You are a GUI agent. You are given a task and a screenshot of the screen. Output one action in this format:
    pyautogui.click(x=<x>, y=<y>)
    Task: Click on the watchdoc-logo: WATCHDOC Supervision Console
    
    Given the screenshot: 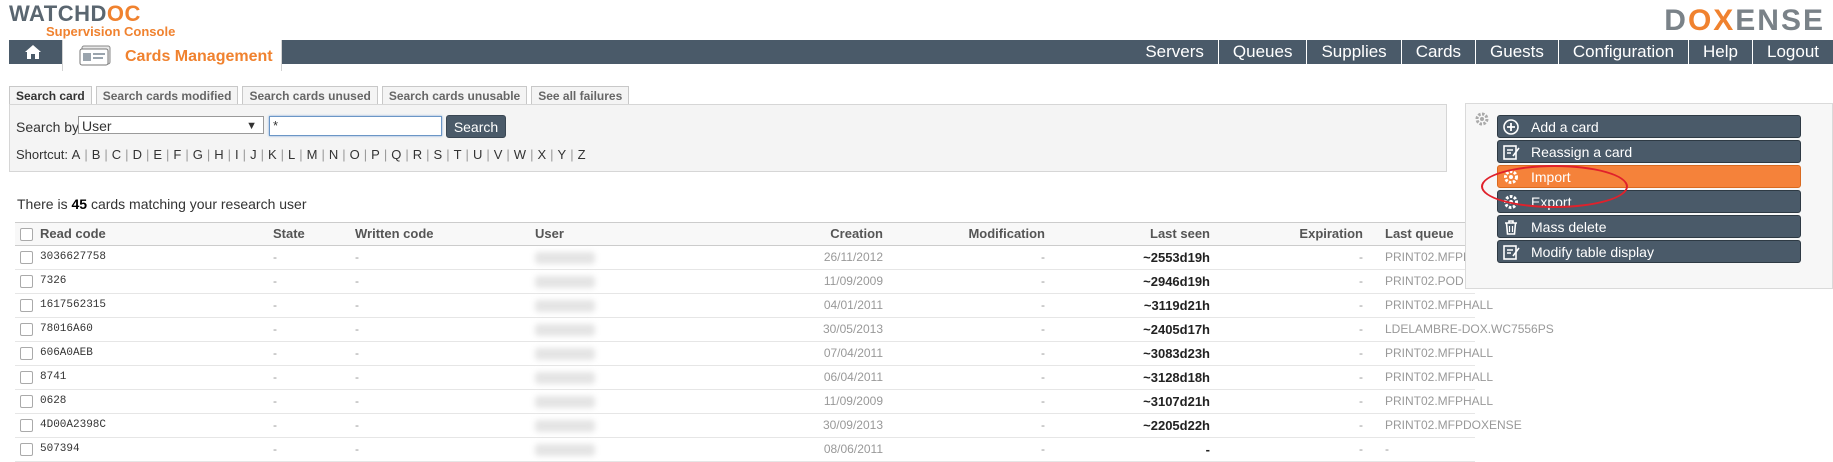 What is the action you would take?
    pyautogui.click(x=92, y=21)
    